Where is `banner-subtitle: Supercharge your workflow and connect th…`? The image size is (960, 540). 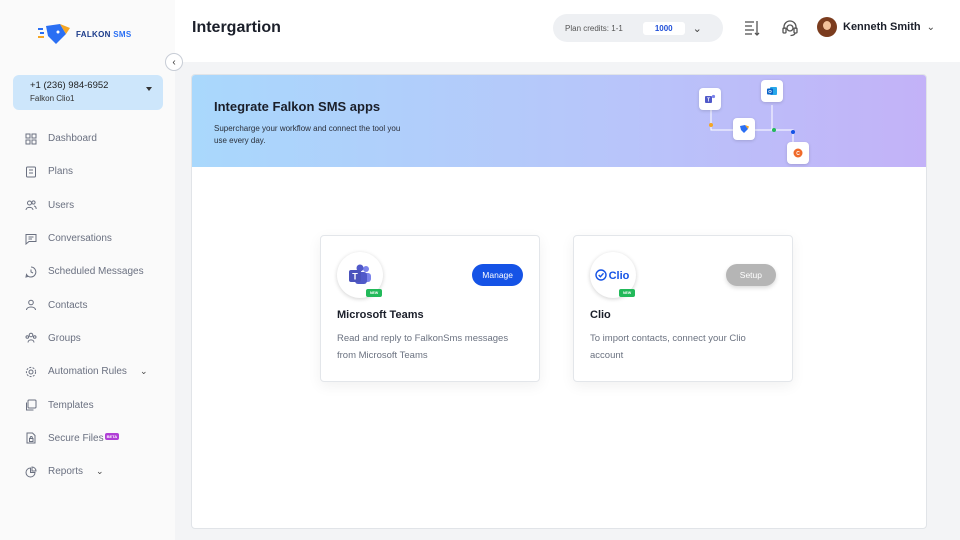
banner-subtitle: Supercharge your workflow and connect th… is located at coordinates (307, 134).